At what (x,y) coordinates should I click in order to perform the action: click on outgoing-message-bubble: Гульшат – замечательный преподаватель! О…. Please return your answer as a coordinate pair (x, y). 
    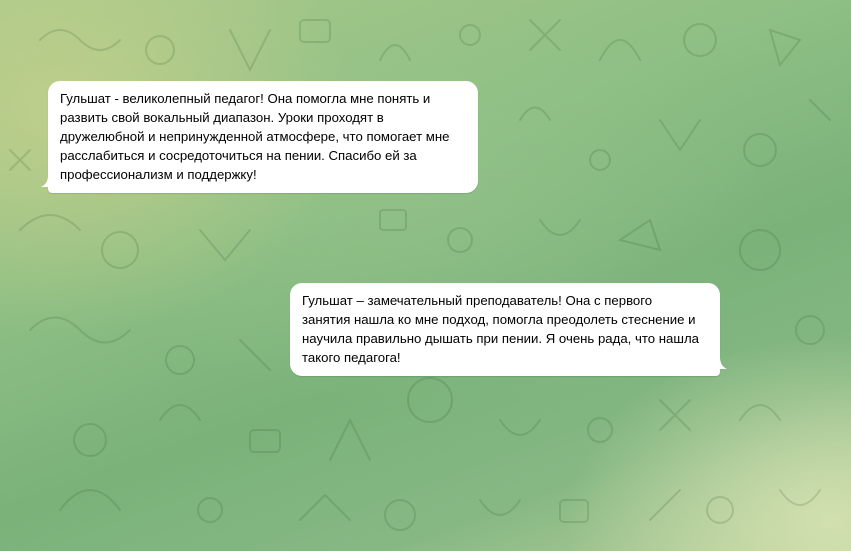
    Looking at the image, I should click on (505, 329).